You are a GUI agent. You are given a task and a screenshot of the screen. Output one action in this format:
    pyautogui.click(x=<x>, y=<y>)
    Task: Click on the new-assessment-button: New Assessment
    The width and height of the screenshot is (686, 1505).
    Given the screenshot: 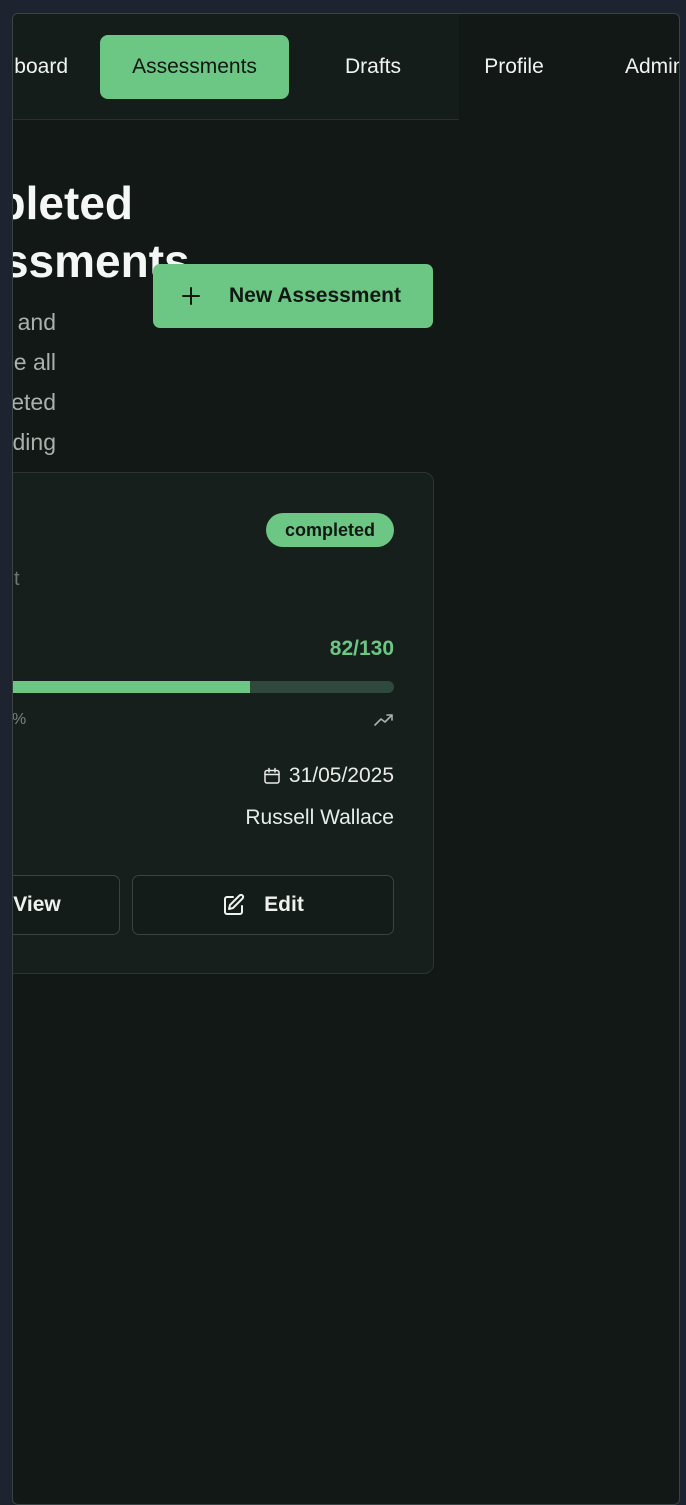 What is the action you would take?
    pyautogui.click(x=293, y=296)
    